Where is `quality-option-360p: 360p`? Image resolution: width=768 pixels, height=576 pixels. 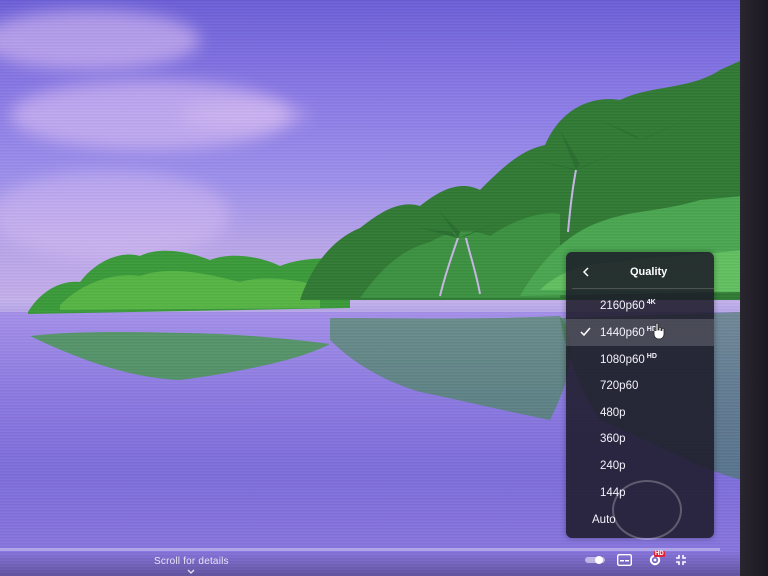 quality-option-360p: 360p is located at coordinates (640, 439).